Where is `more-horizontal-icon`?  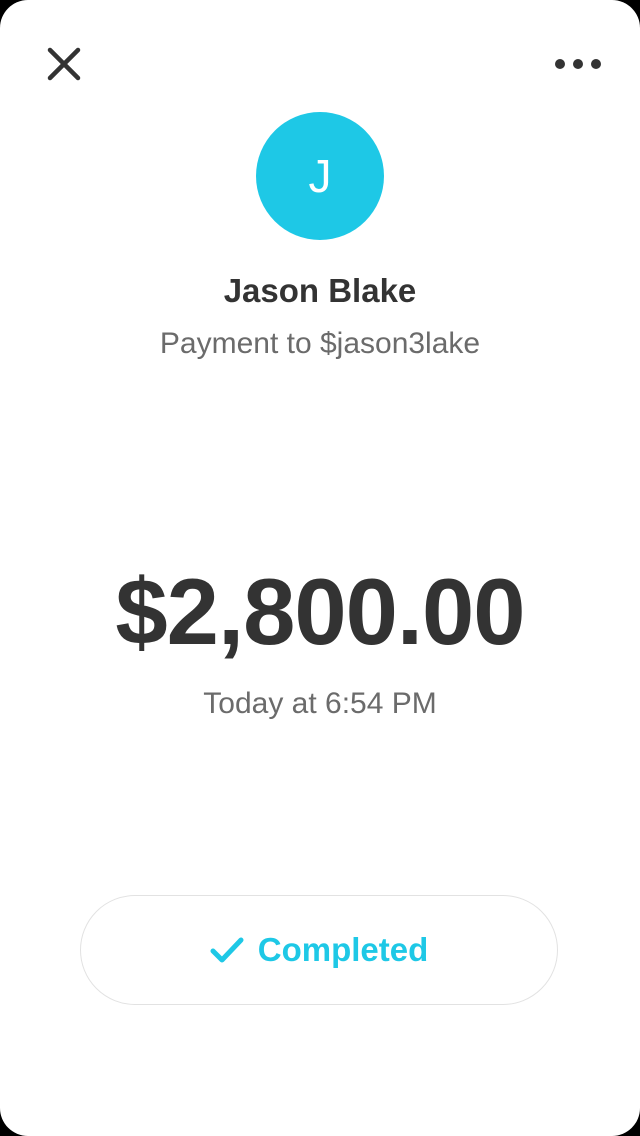
more-horizontal-icon is located at coordinates (578, 64).